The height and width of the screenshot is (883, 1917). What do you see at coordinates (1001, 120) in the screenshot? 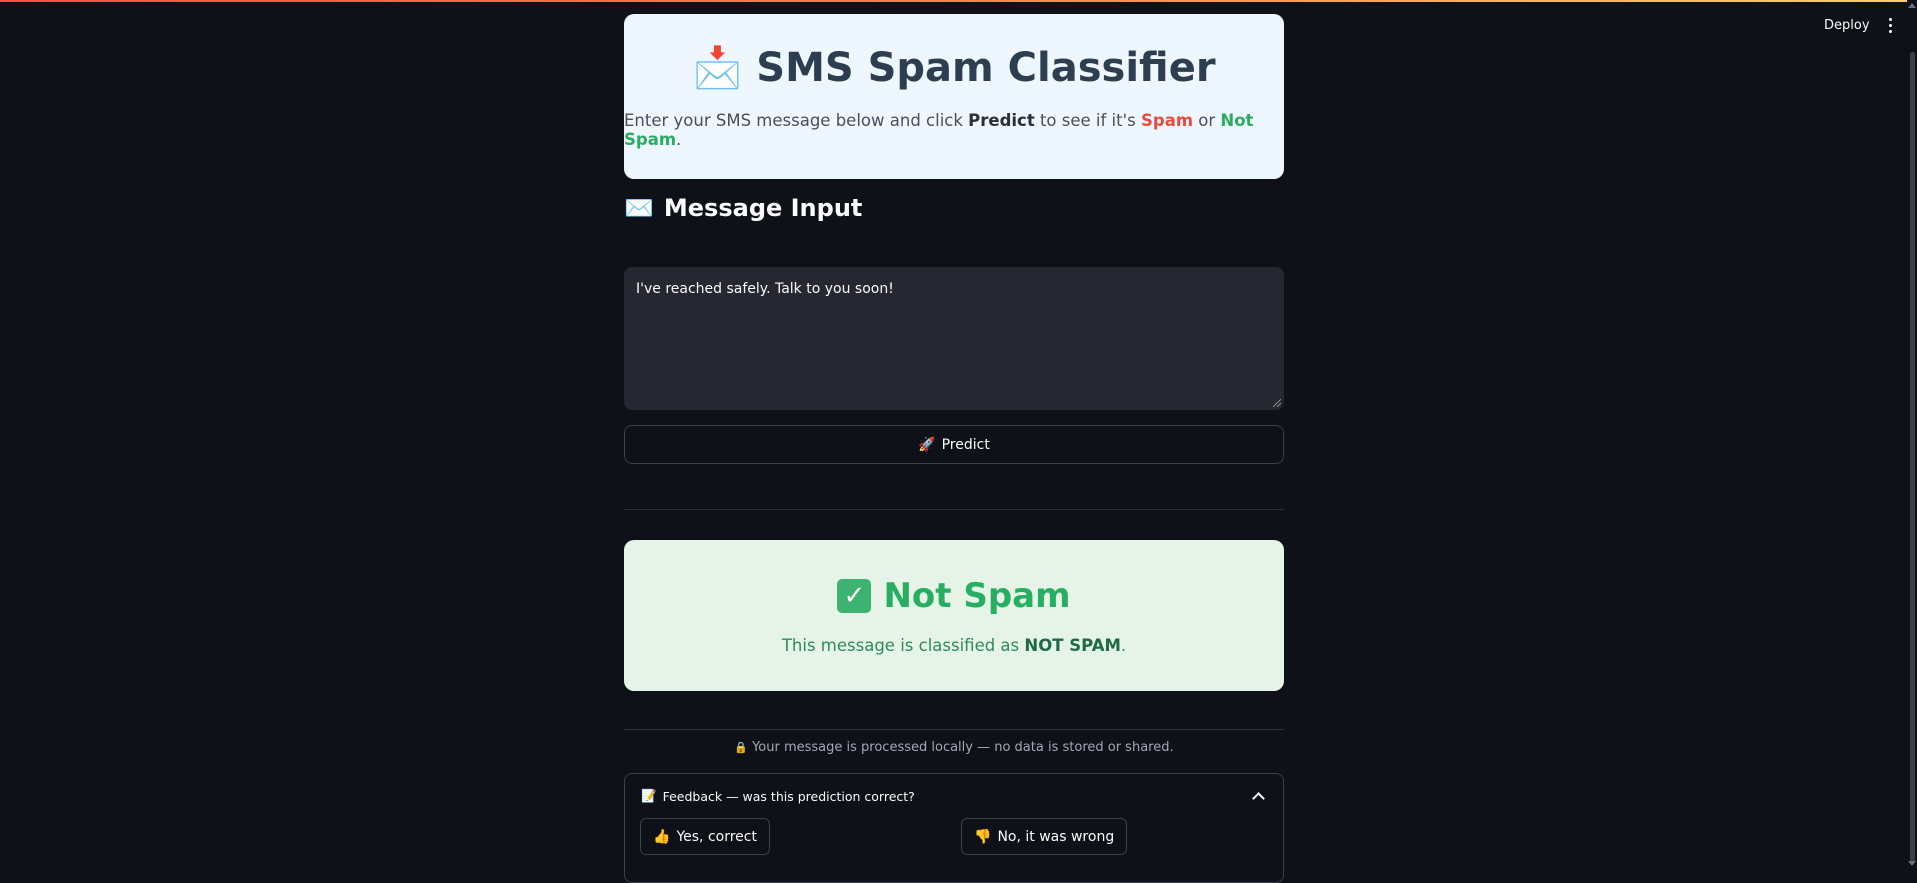
I see `subtitle-predict-word: Predict` at bounding box center [1001, 120].